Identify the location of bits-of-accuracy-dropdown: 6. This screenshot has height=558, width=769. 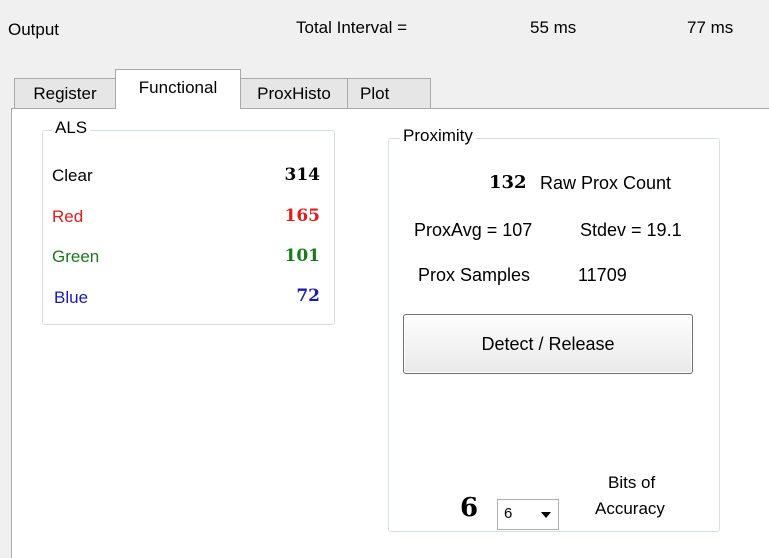
(528, 514).